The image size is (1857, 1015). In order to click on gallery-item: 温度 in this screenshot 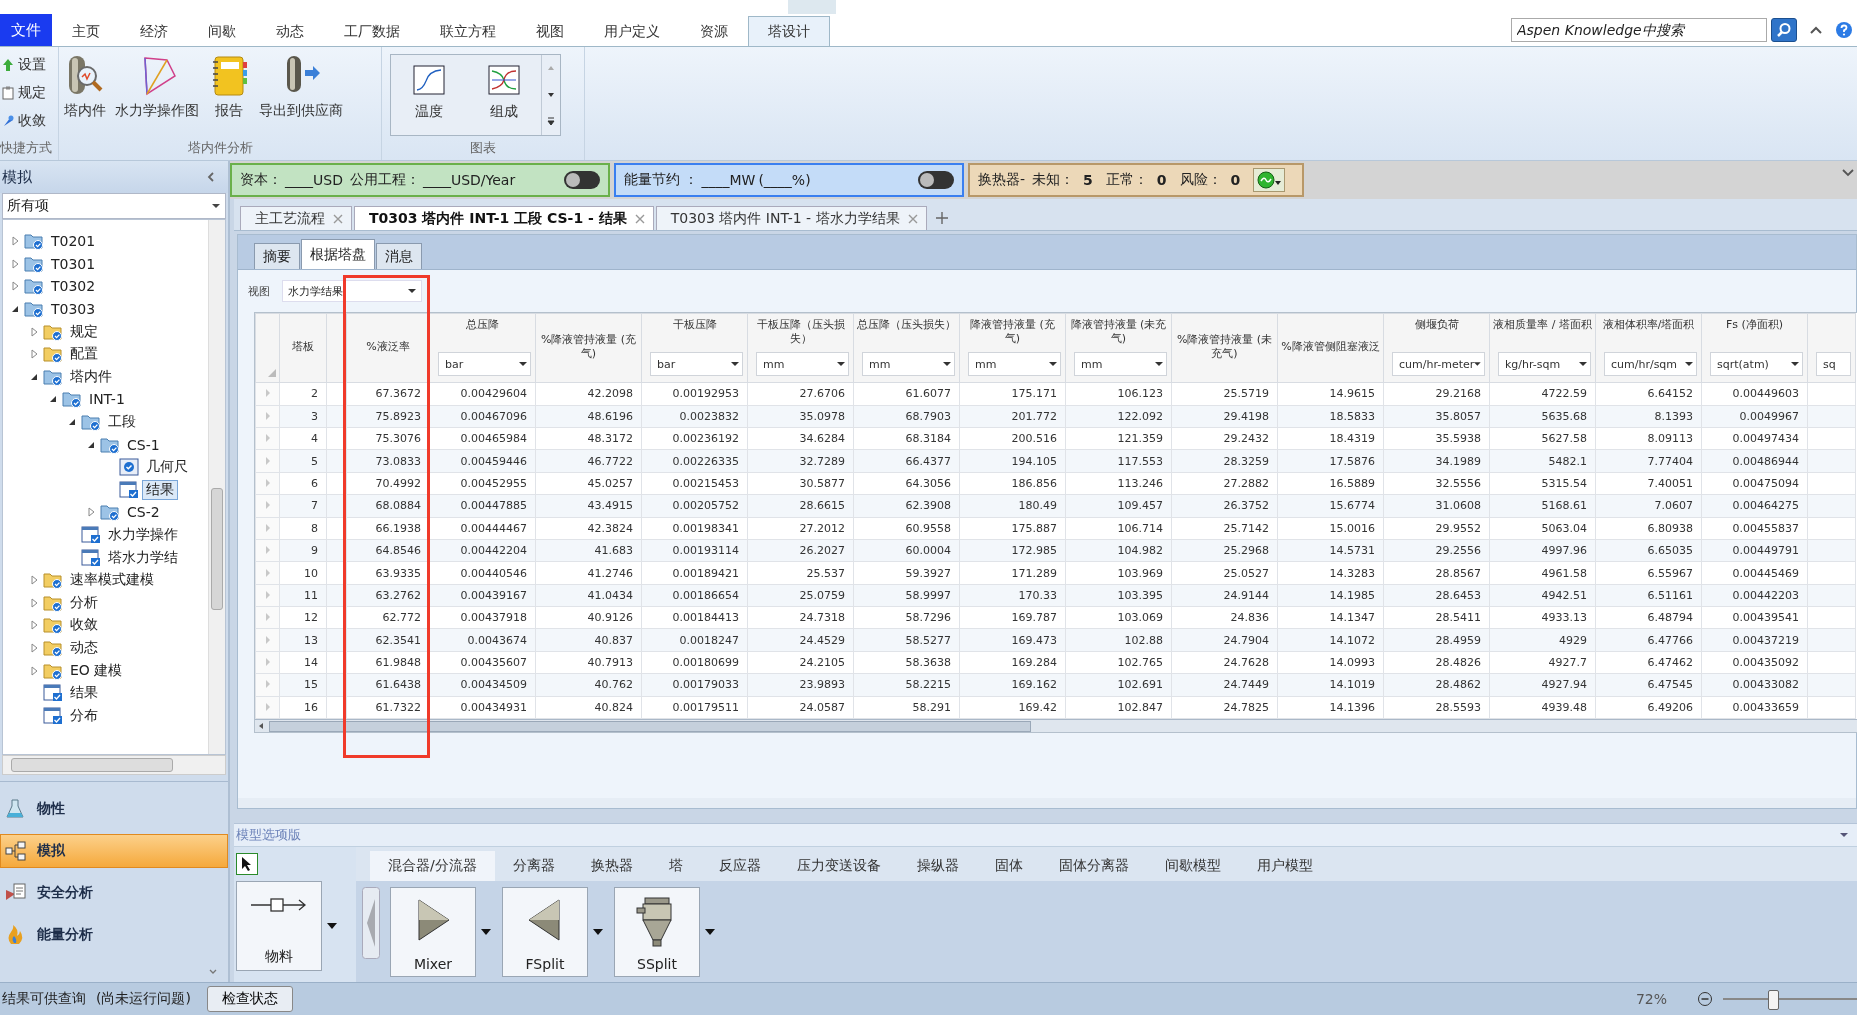, I will do `click(428, 95)`.